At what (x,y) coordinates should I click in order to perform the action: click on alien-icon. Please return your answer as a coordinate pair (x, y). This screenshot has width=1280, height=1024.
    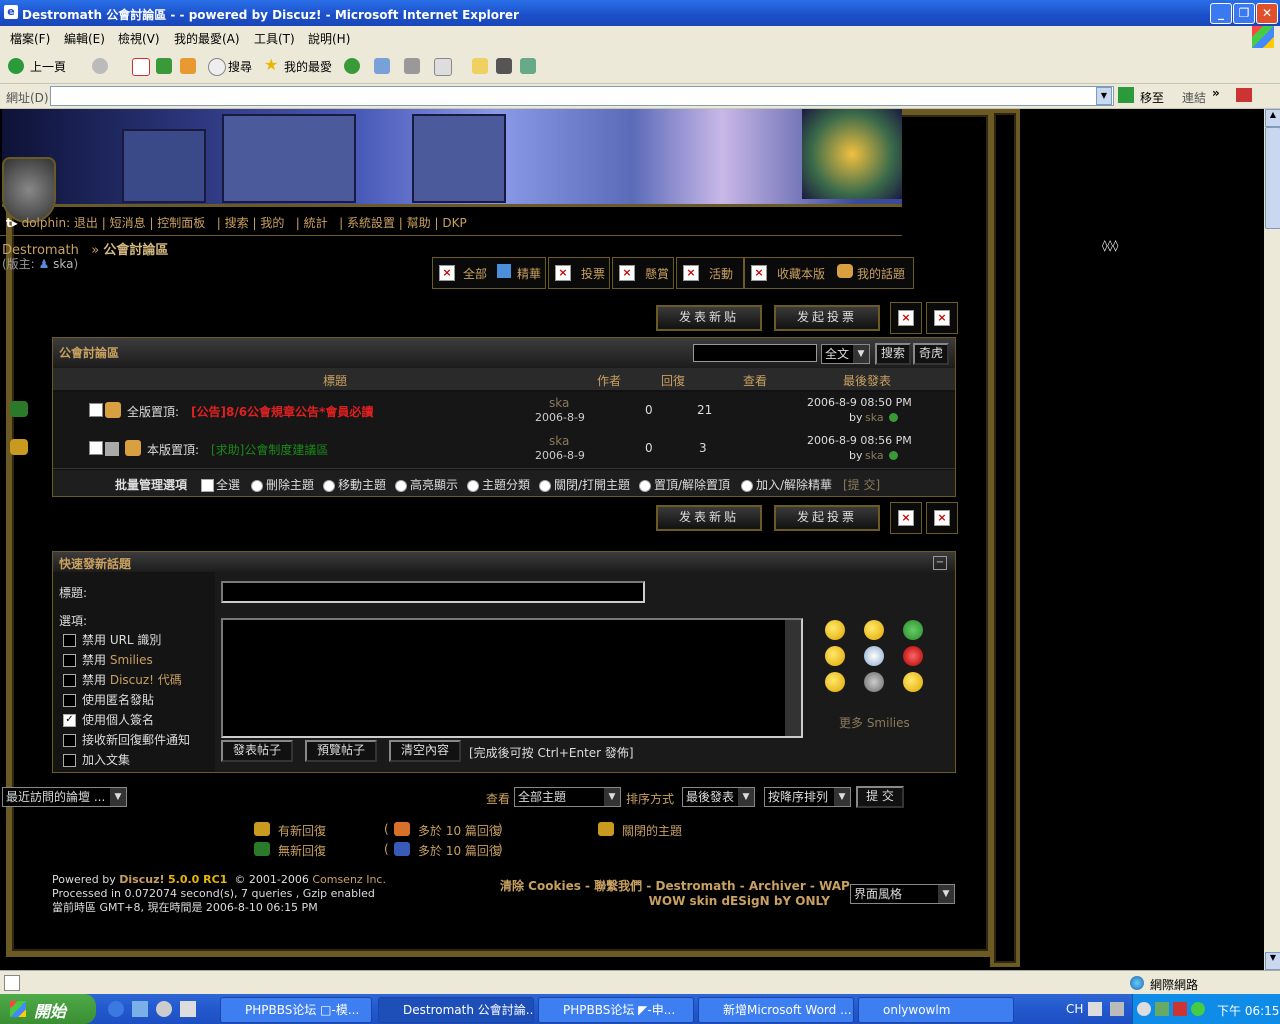
    Looking at the image, I should click on (913, 630).